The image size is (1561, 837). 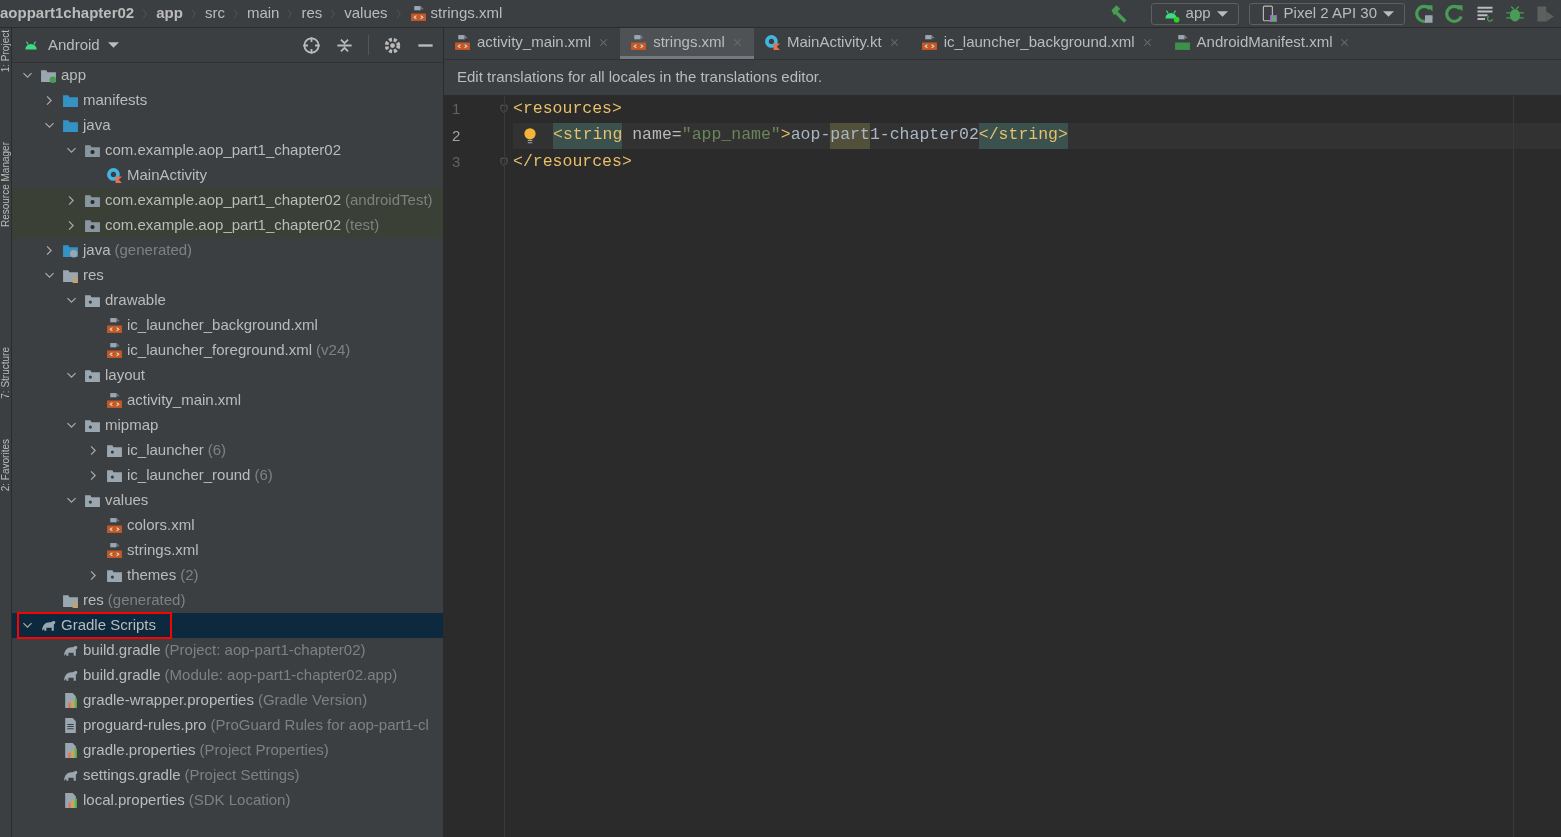 What do you see at coordinates (568, 108) in the screenshot?
I see `code-line: <resources>` at bounding box center [568, 108].